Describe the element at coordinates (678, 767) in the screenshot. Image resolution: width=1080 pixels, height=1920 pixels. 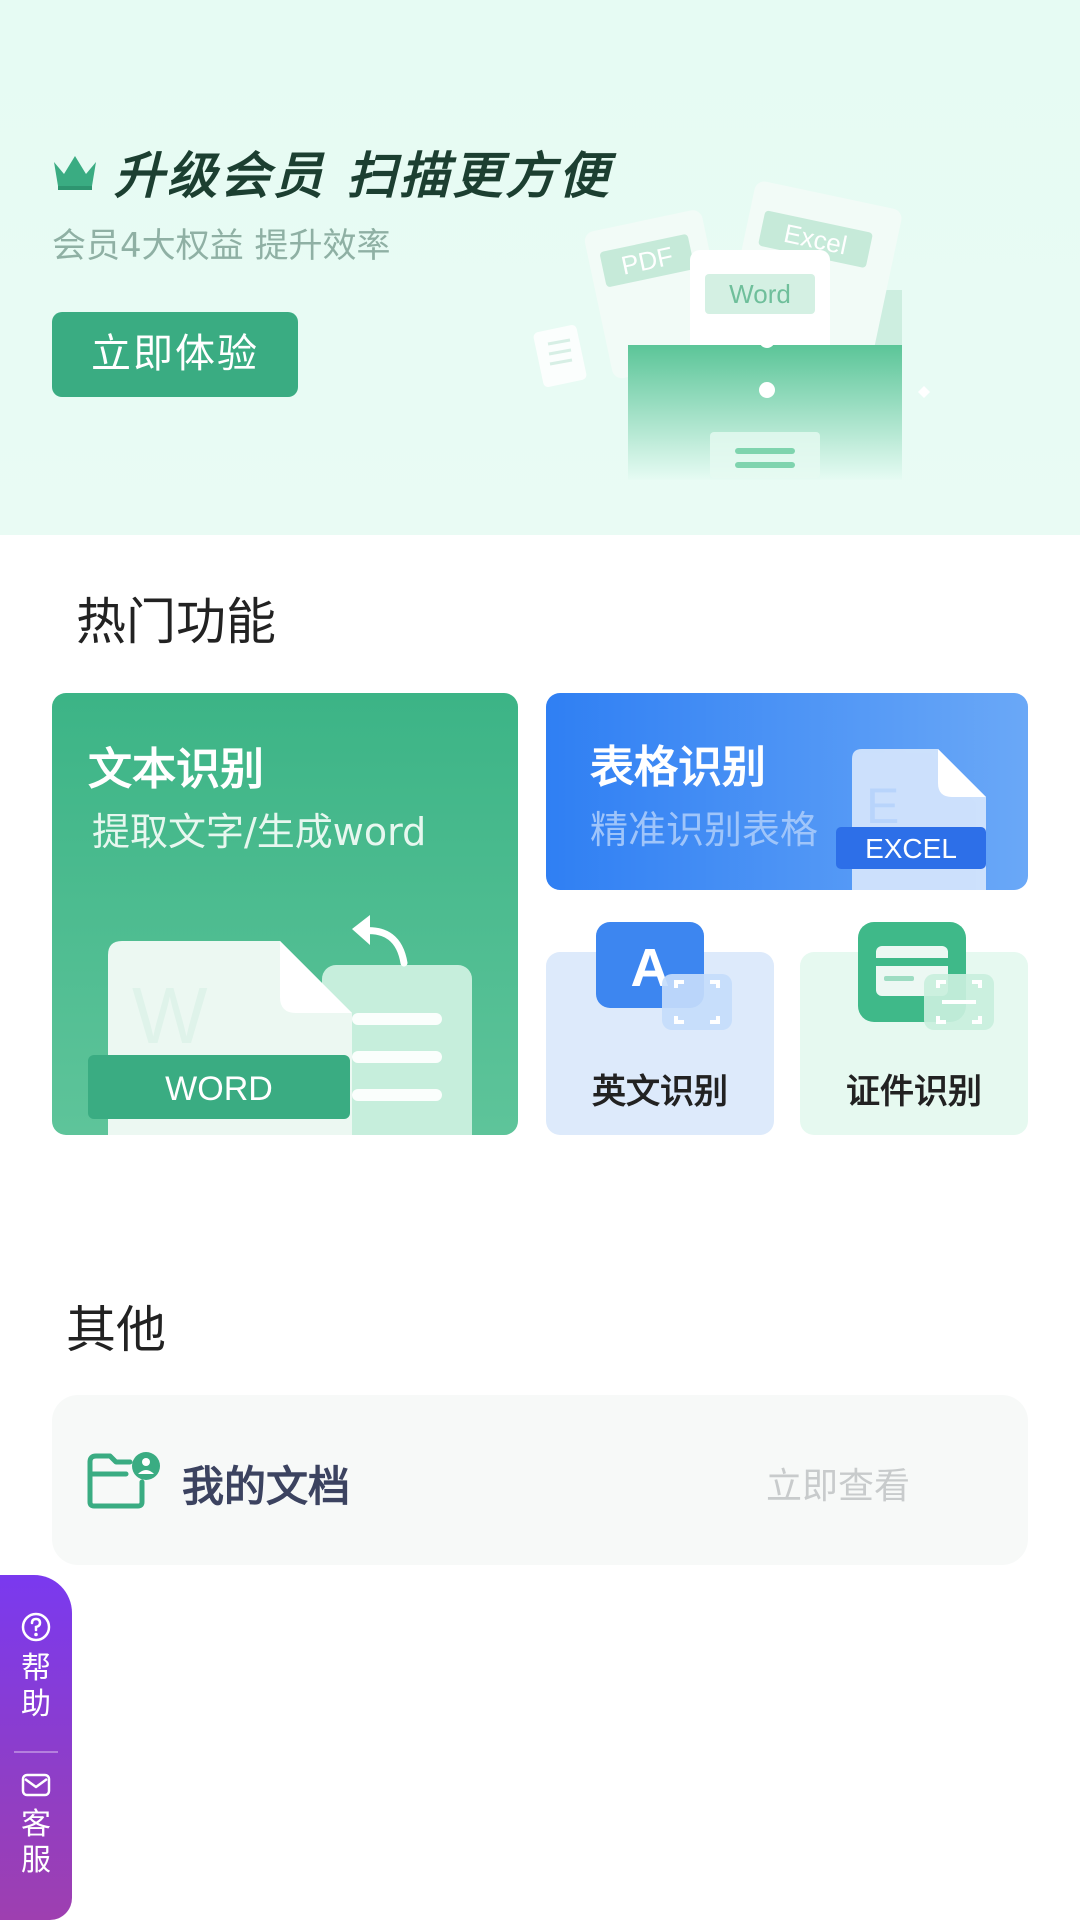
I see `table-recognition-title: 表格识别` at that location.